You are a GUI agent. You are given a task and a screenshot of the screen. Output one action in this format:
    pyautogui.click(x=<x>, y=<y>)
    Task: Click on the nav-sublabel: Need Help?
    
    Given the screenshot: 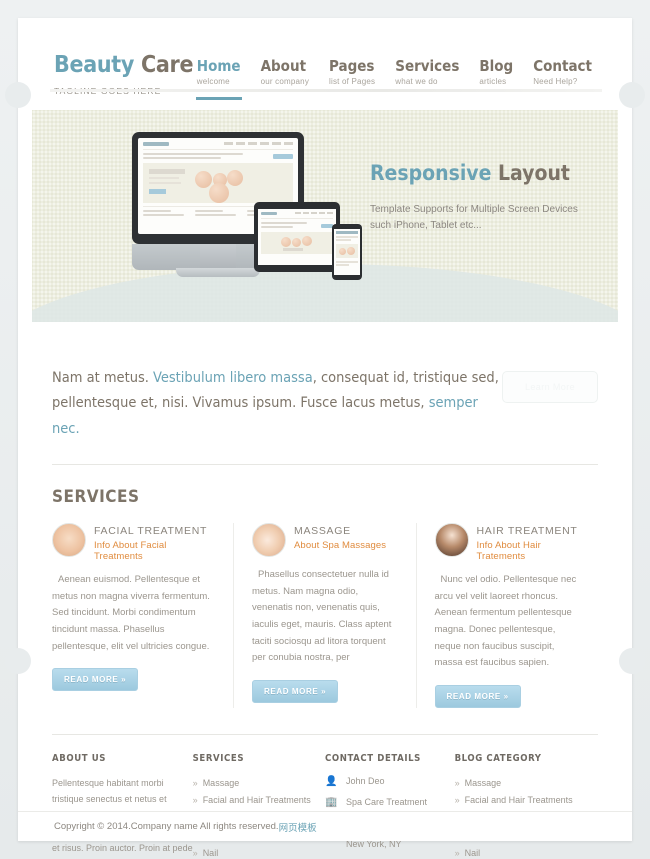 What is the action you would take?
    pyautogui.click(x=555, y=82)
    